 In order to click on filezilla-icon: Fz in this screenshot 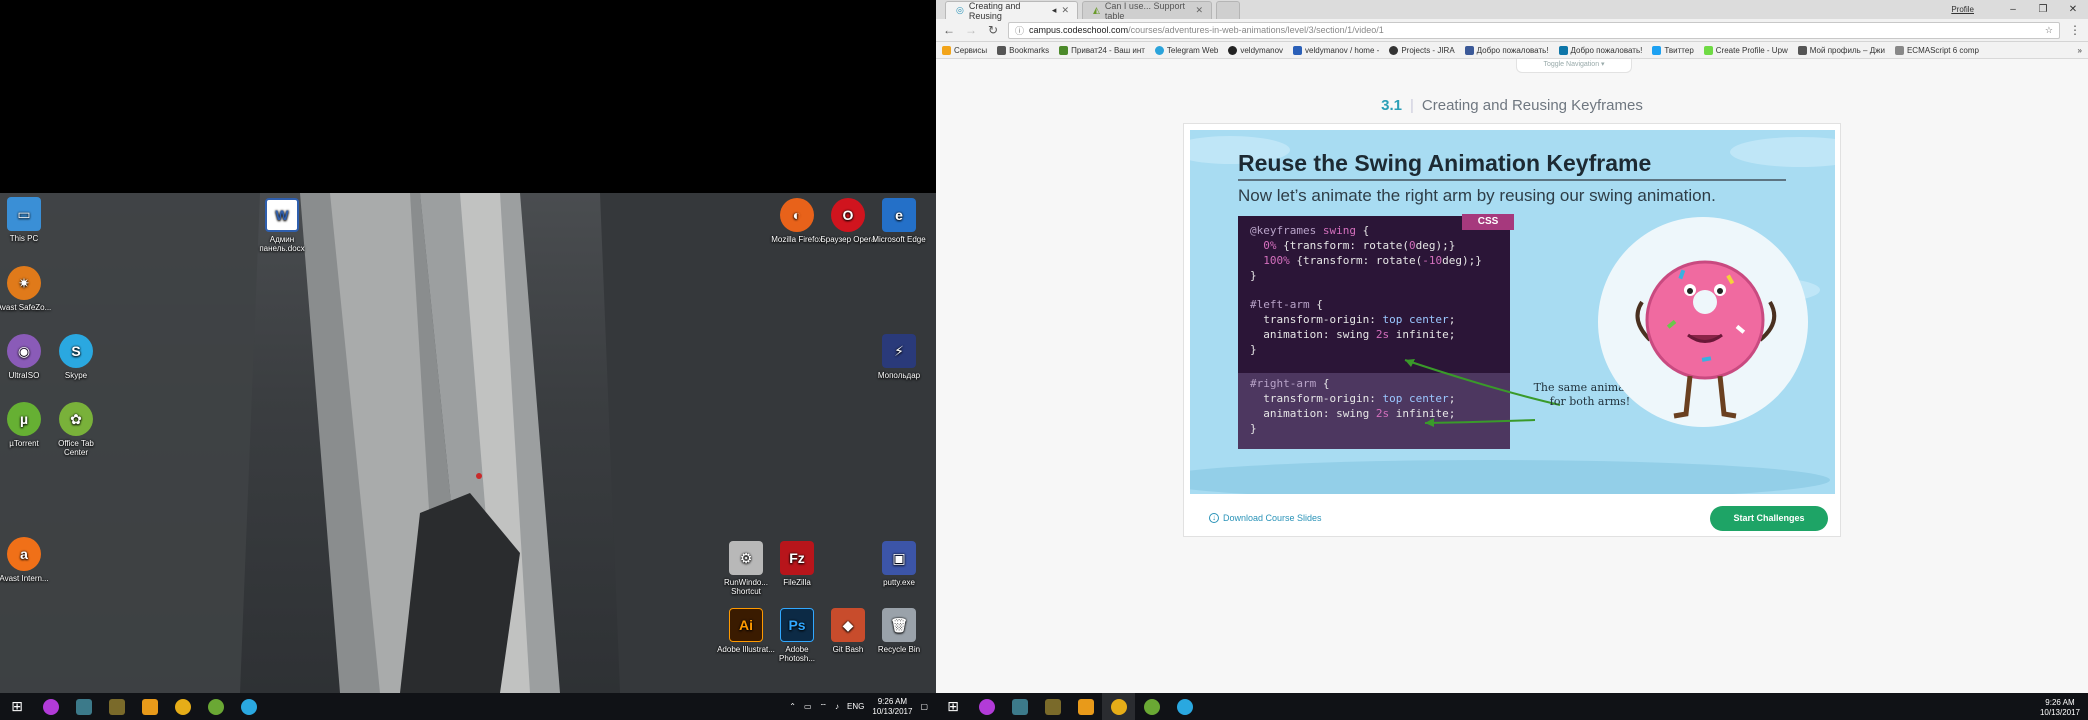, I will do `click(797, 558)`.